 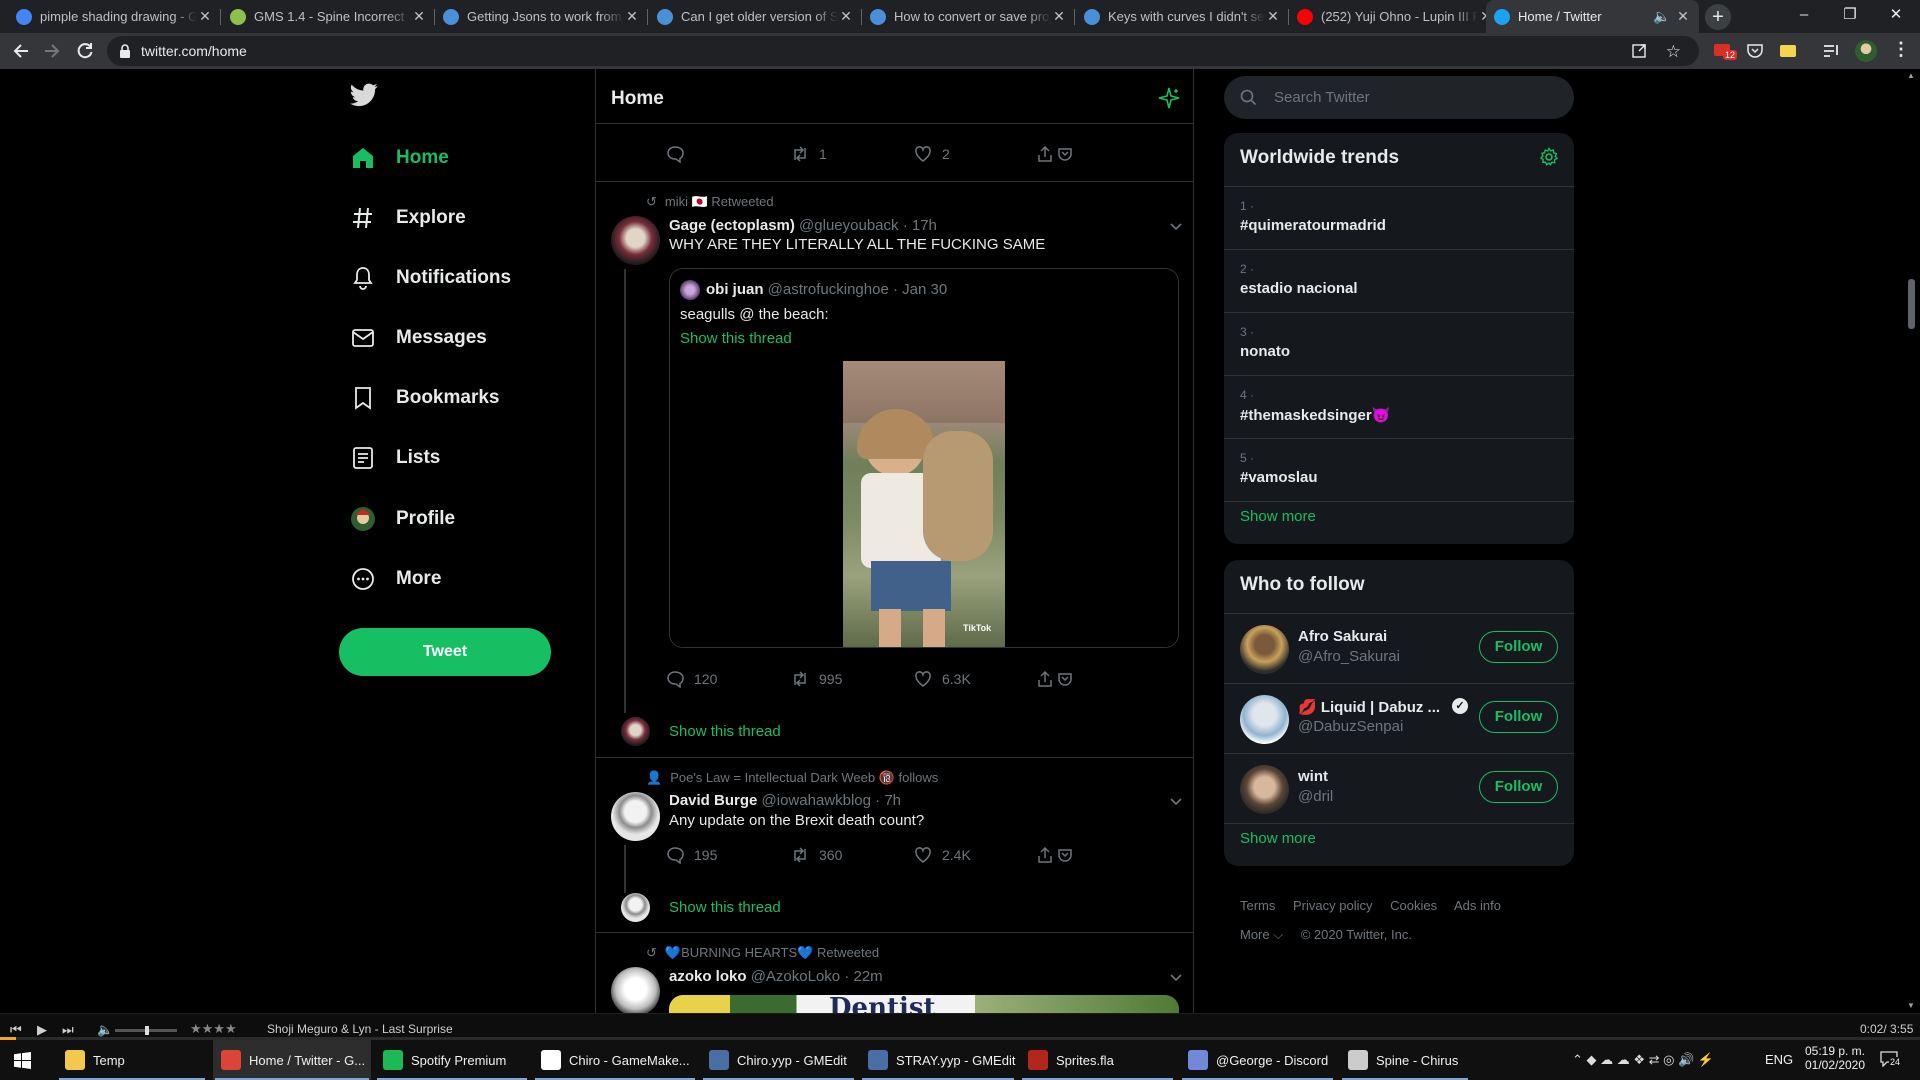 What do you see at coordinates (1673, 52) in the screenshot?
I see `star-icon: ☆` at bounding box center [1673, 52].